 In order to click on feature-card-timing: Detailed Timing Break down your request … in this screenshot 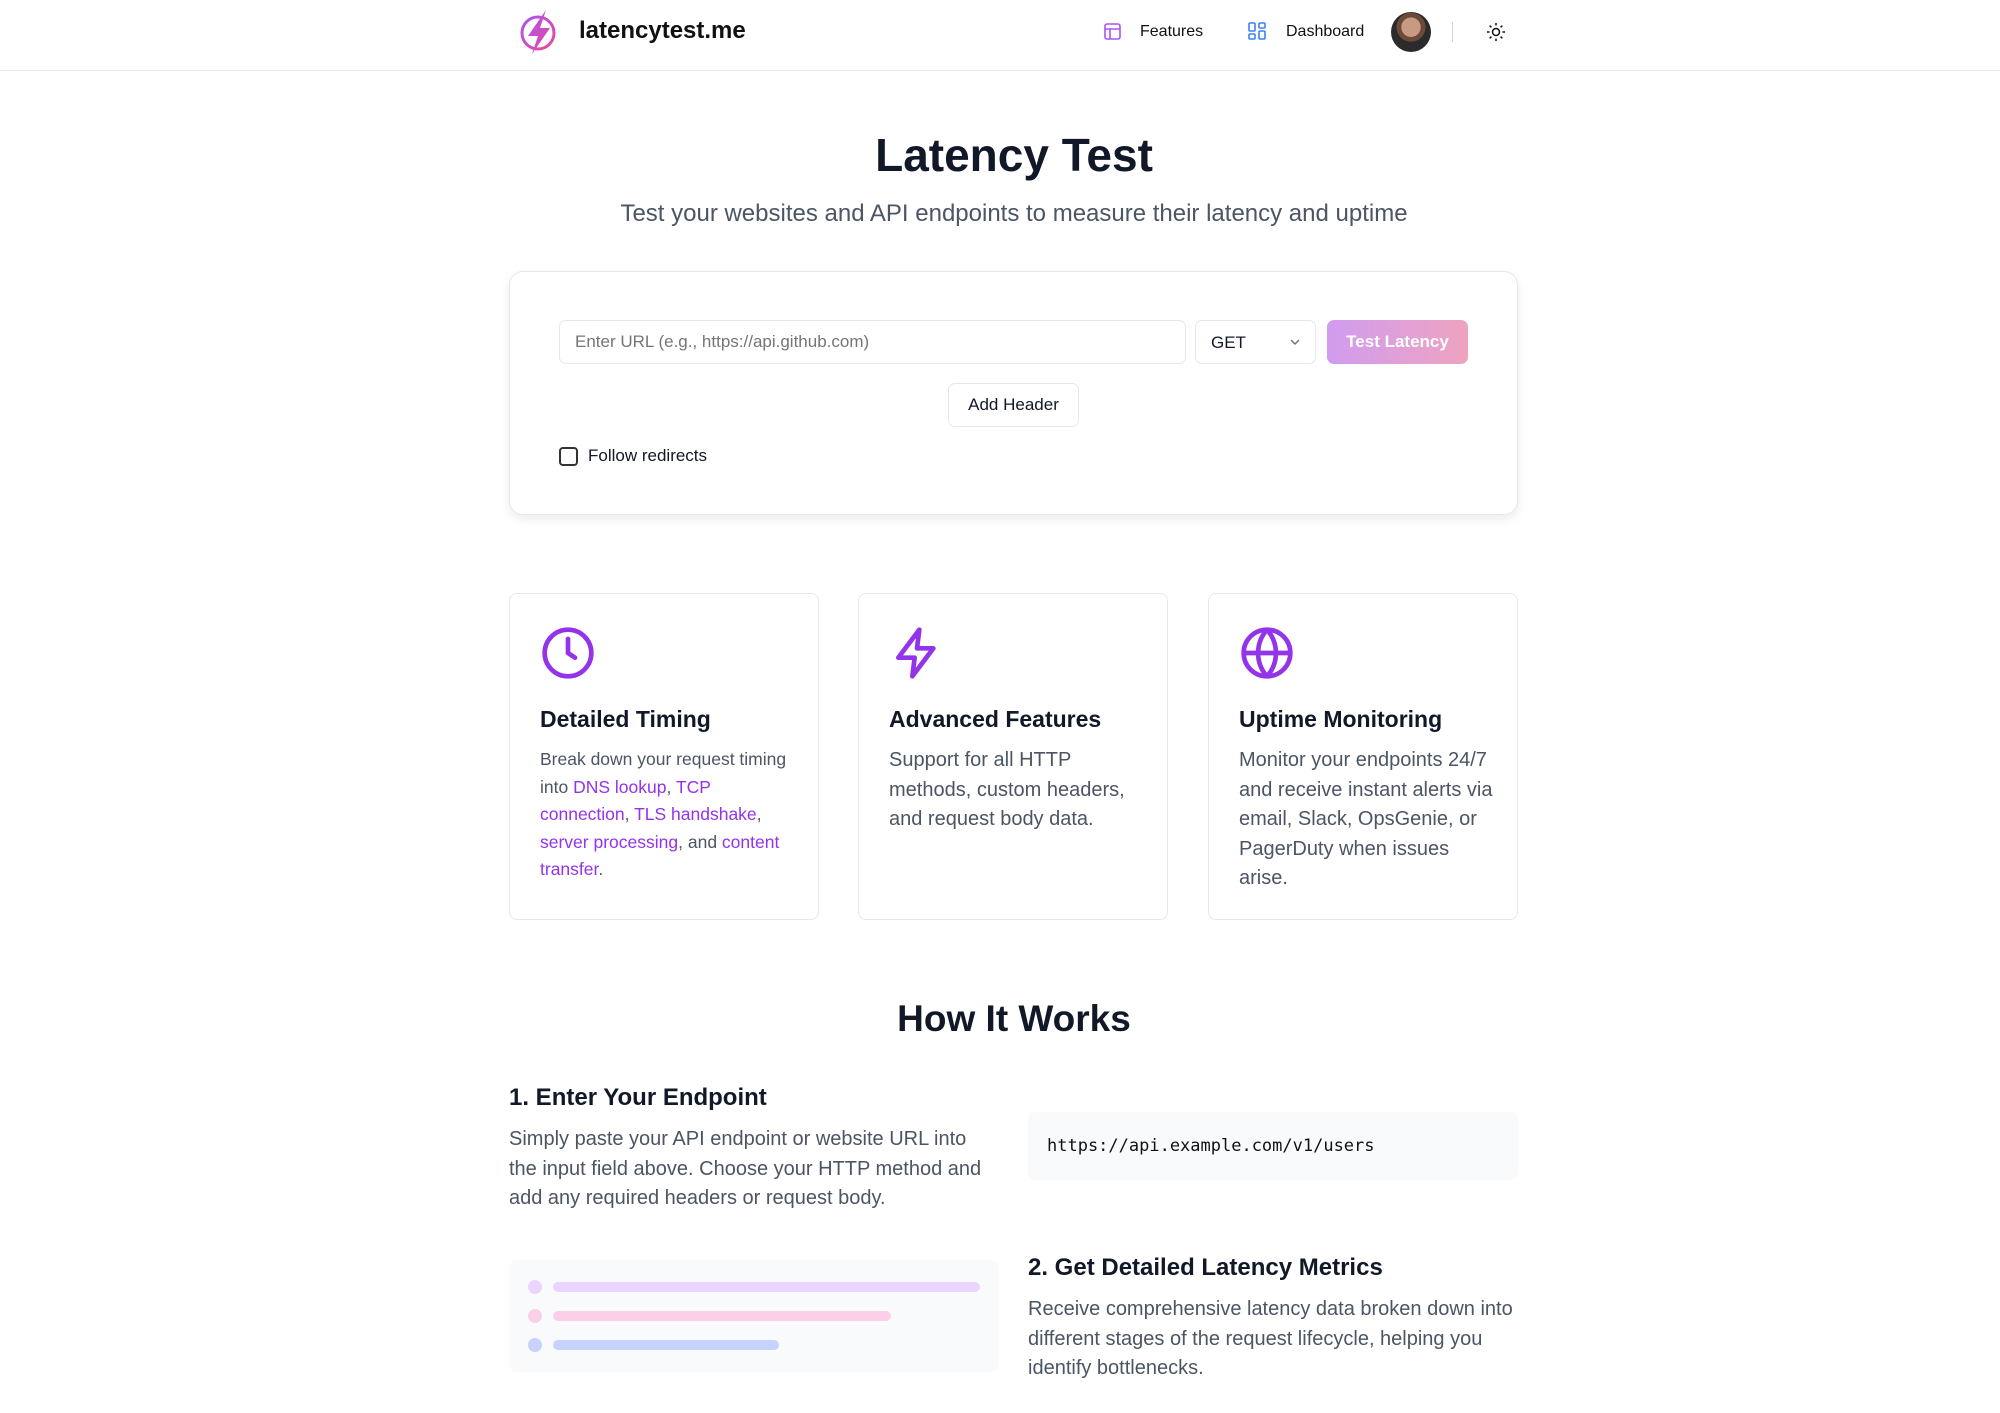, I will do `click(664, 756)`.